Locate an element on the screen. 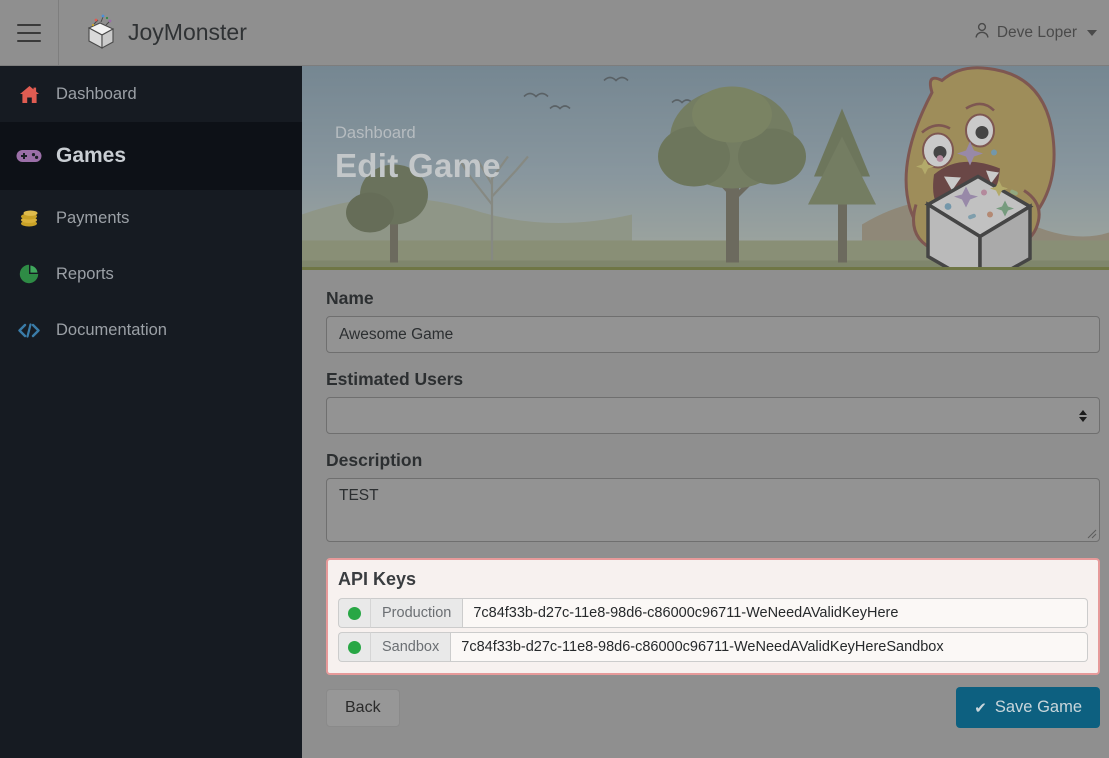 The width and height of the screenshot is (1109, 758). home-icon is located at coordinates (29, 94).